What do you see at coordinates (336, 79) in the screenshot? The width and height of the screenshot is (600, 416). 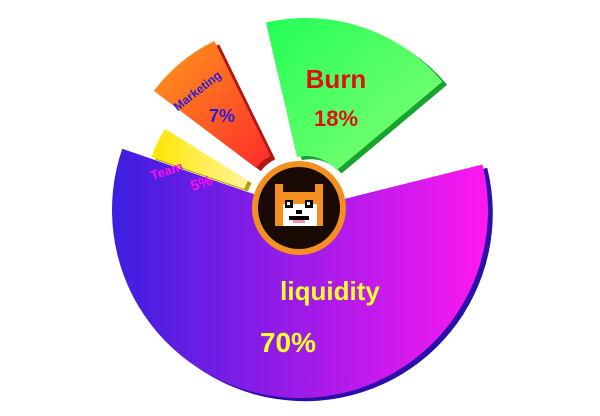 I see `slice-burn-label: Burn` at bounding box center [336, 79].